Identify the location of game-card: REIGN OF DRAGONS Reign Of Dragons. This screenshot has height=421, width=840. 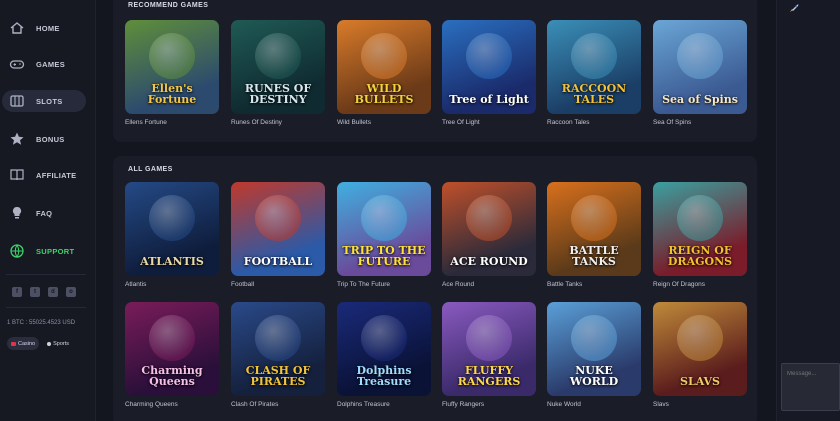
(700, 235).